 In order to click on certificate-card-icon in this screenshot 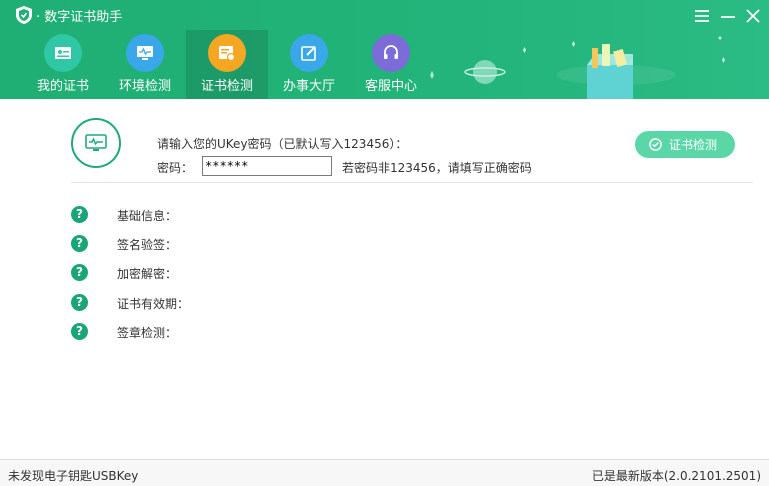, I will do `click(63, 53)`.